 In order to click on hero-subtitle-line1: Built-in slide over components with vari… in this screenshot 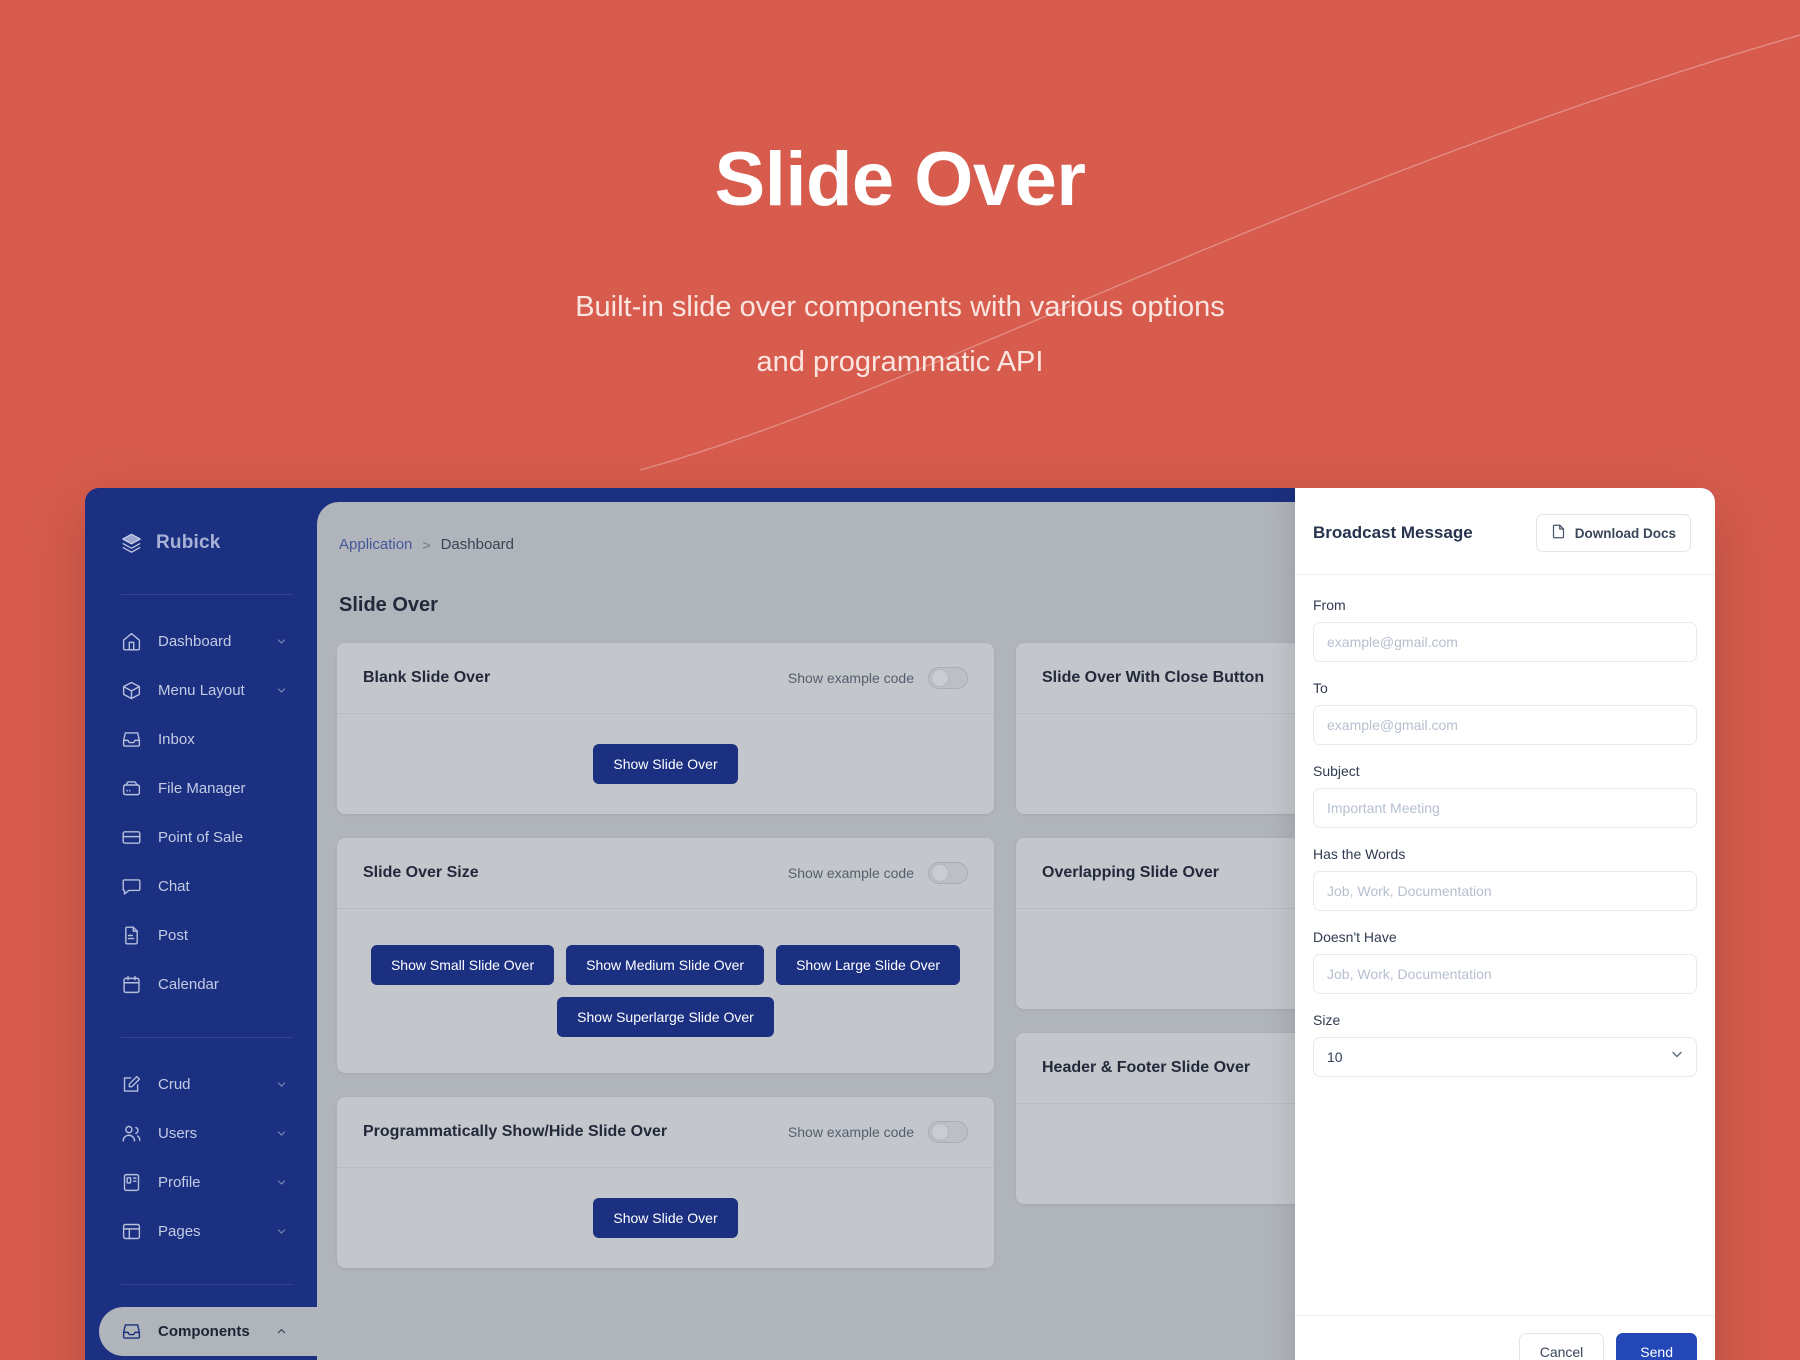, I will do `click(900, 306)`.